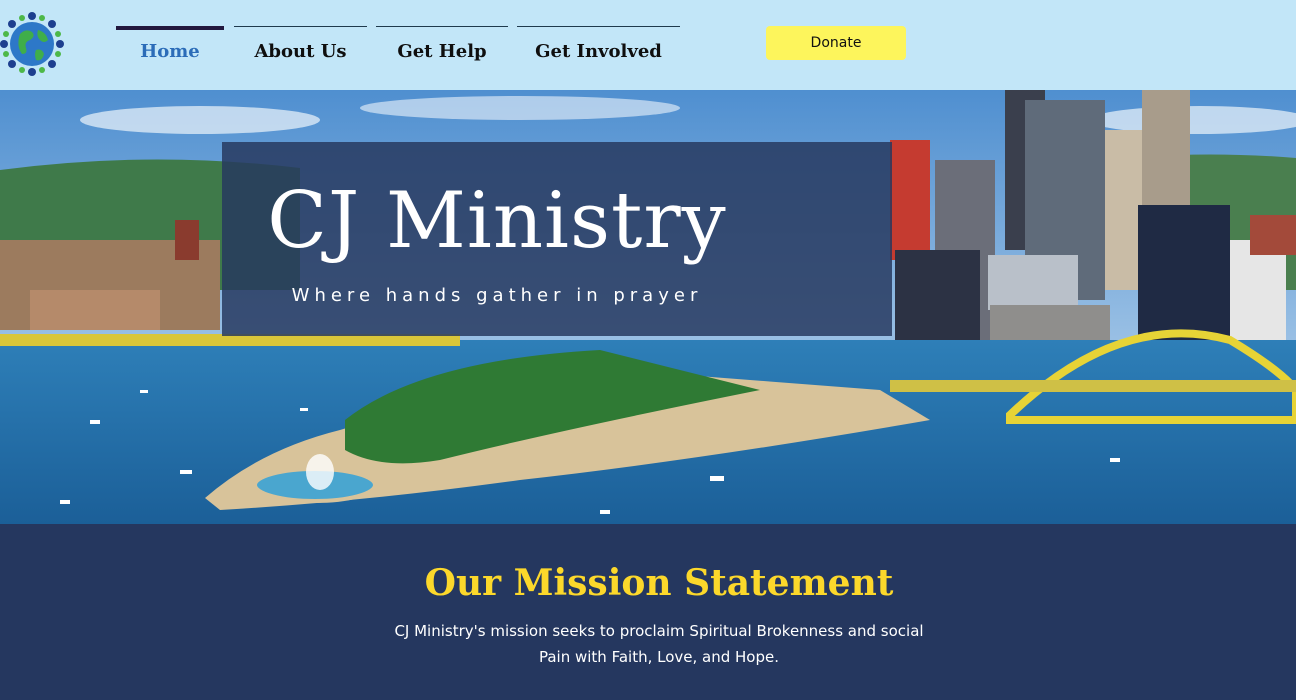  What do you see at coordinates (170, 51) in the screenshot?
I see `nav-home: Home` at bounding box center [170, 51].